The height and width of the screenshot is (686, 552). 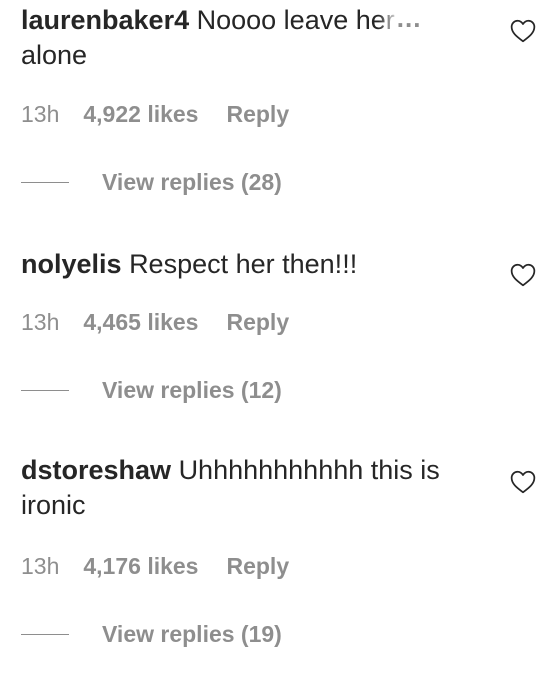 I want to click on comment-text-fade: er, so click(x=382, y=20).